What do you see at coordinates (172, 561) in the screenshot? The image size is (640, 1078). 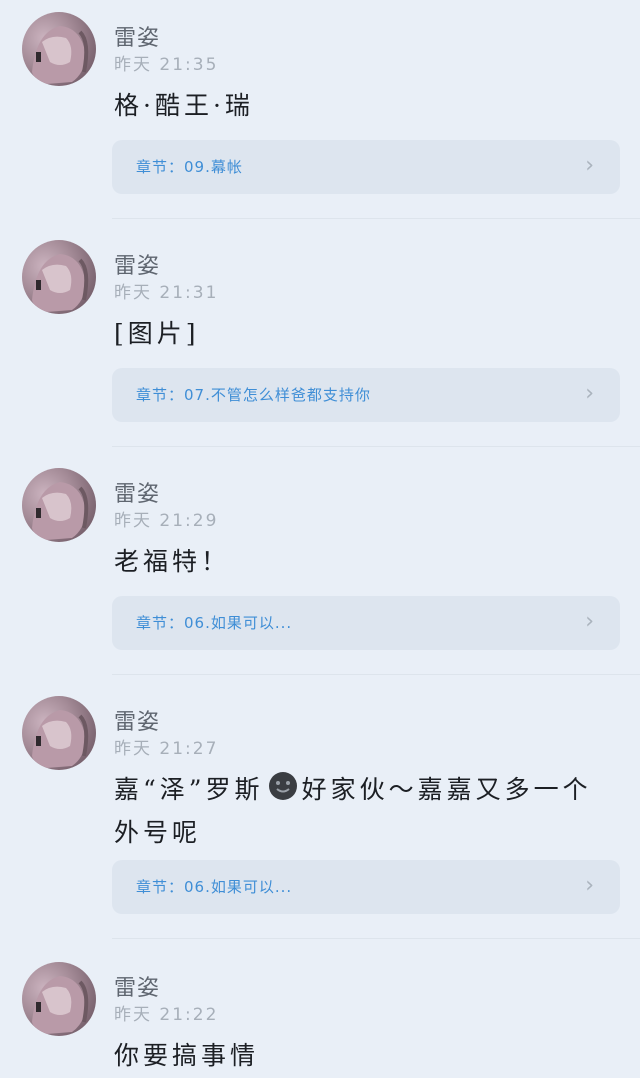 I see `comment-text: 老福特！` at bounding box center [172, 561].